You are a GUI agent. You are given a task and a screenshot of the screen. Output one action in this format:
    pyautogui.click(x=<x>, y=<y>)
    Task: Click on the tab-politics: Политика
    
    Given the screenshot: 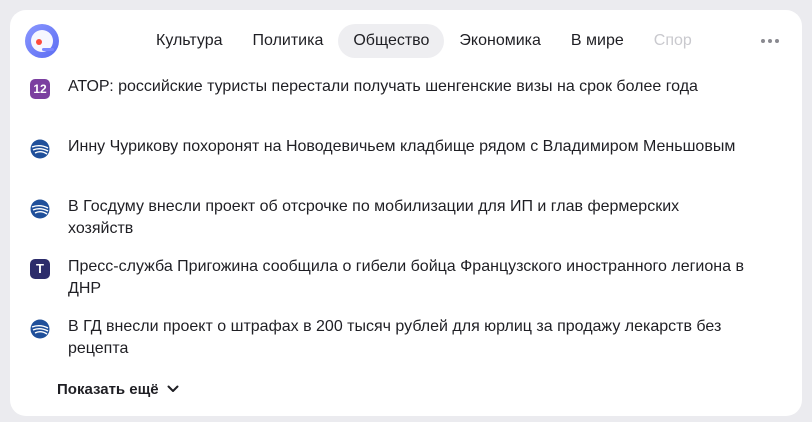 What is the action you would take?
    pyautogui.click(x=288, y=41)
    